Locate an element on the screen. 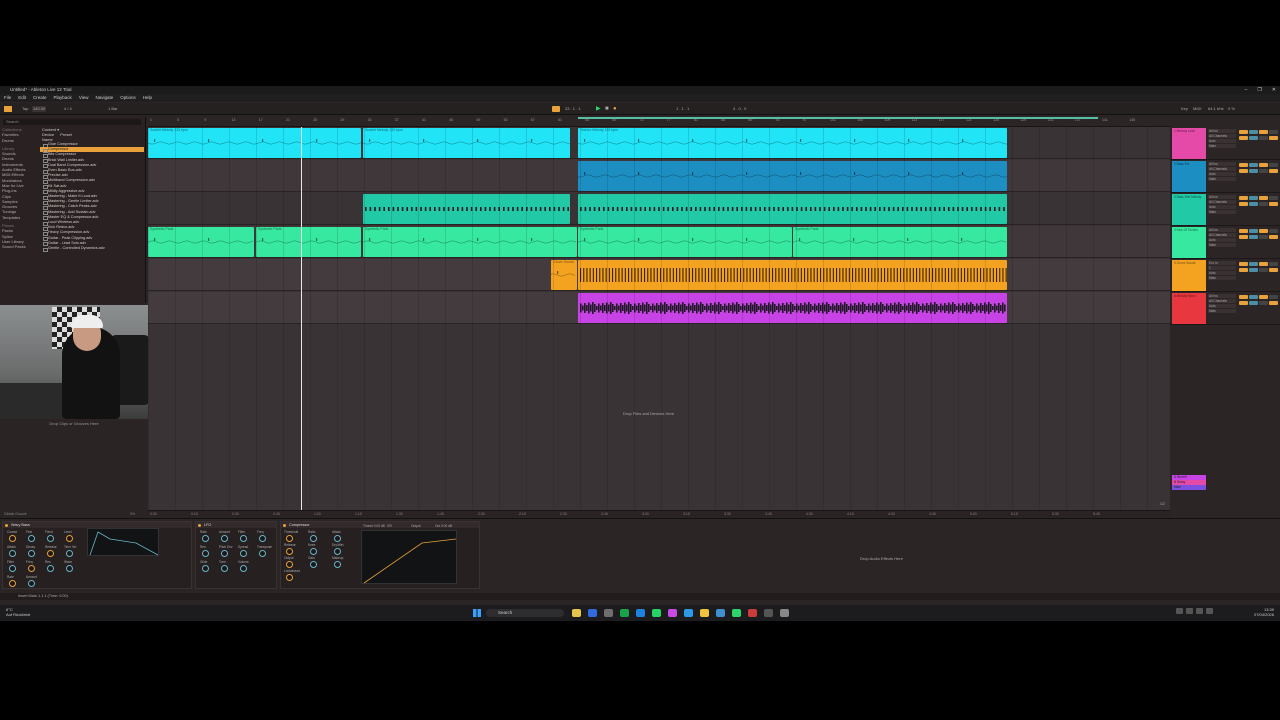 This screenshot has width=1280, height=720. stop-icon: ■ is located at coordinates (607, 109).